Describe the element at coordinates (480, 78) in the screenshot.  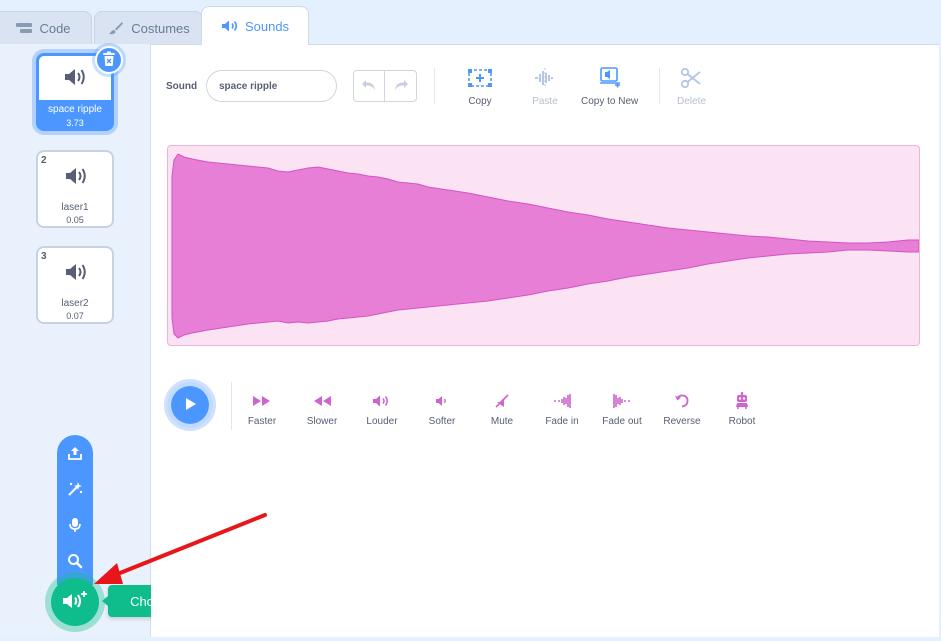
I see `copy-icon` at that location.